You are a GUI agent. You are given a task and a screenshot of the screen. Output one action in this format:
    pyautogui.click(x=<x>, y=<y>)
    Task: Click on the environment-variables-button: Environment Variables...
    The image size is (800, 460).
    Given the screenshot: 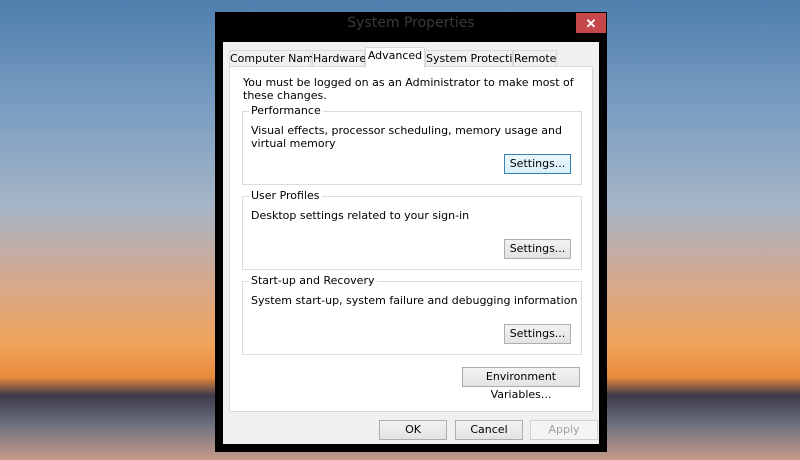 What is the action you would take?
    pyautogui.click(x=521, y=384)
    